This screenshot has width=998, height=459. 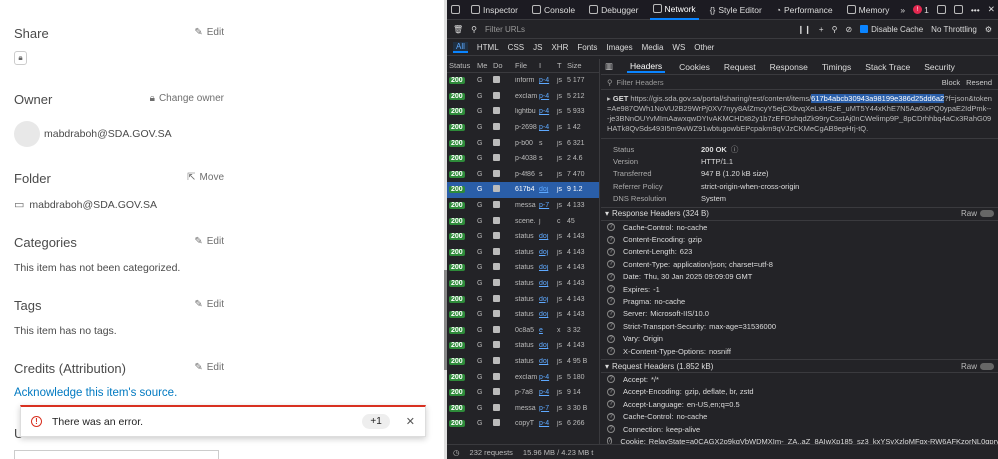 What do you see at coordinates (410, 421) in the screenshot?
I see `close-icon: ✕` at bounding box center [410, 421].